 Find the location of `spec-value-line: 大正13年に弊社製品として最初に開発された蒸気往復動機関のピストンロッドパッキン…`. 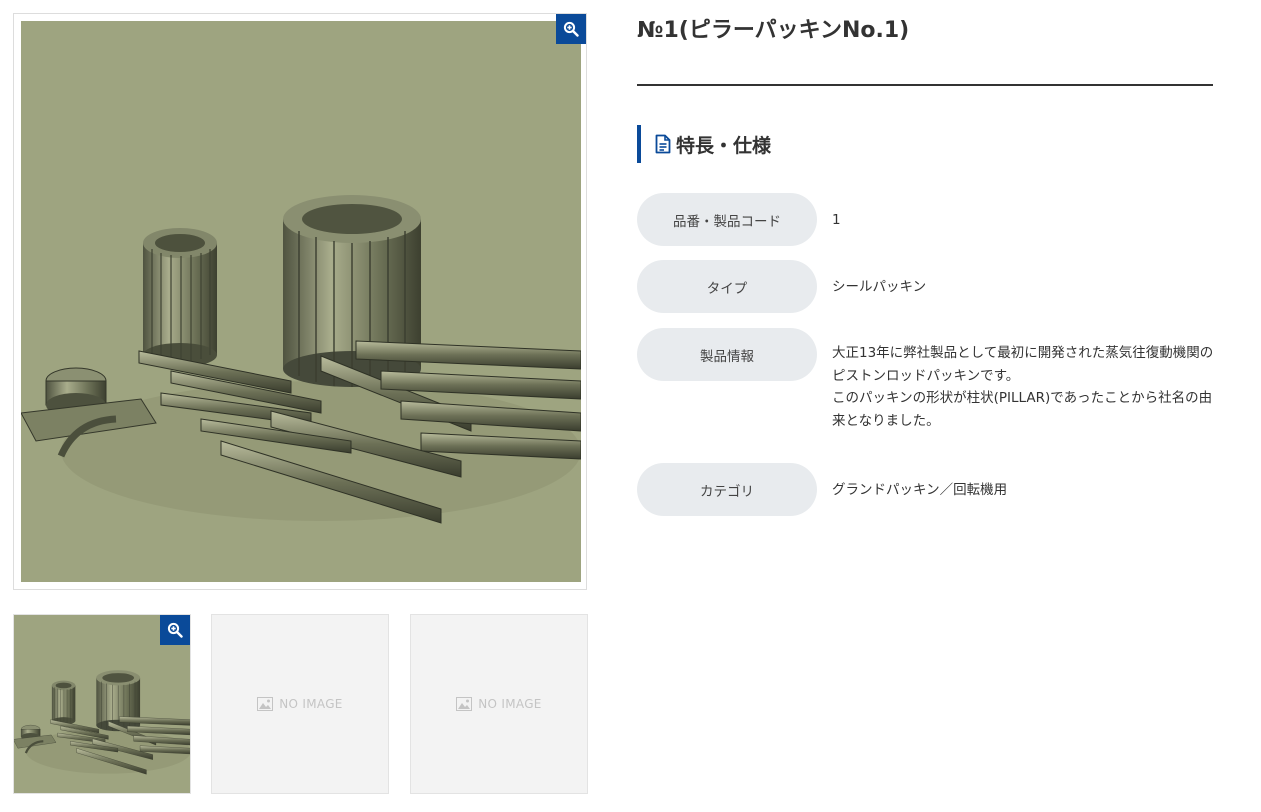

spec-value-line: 大正13年に弊社製品として最初に開発された蒸気往復動機関のピストンロッドパッキン… is located at coordinates (1023, 364).